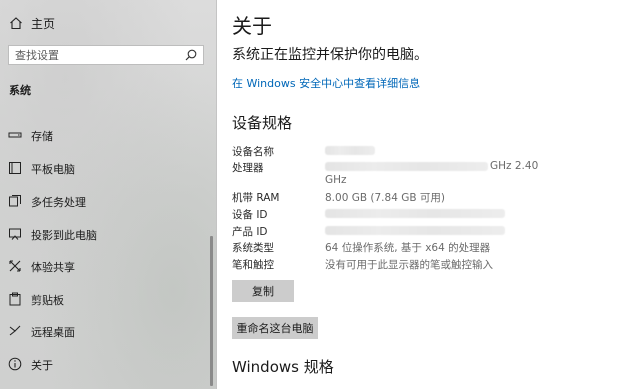  What do you see at coordinates (252, 26) in the screenshot?
I see `page-title: 关于` at bounding box center [252, 26].